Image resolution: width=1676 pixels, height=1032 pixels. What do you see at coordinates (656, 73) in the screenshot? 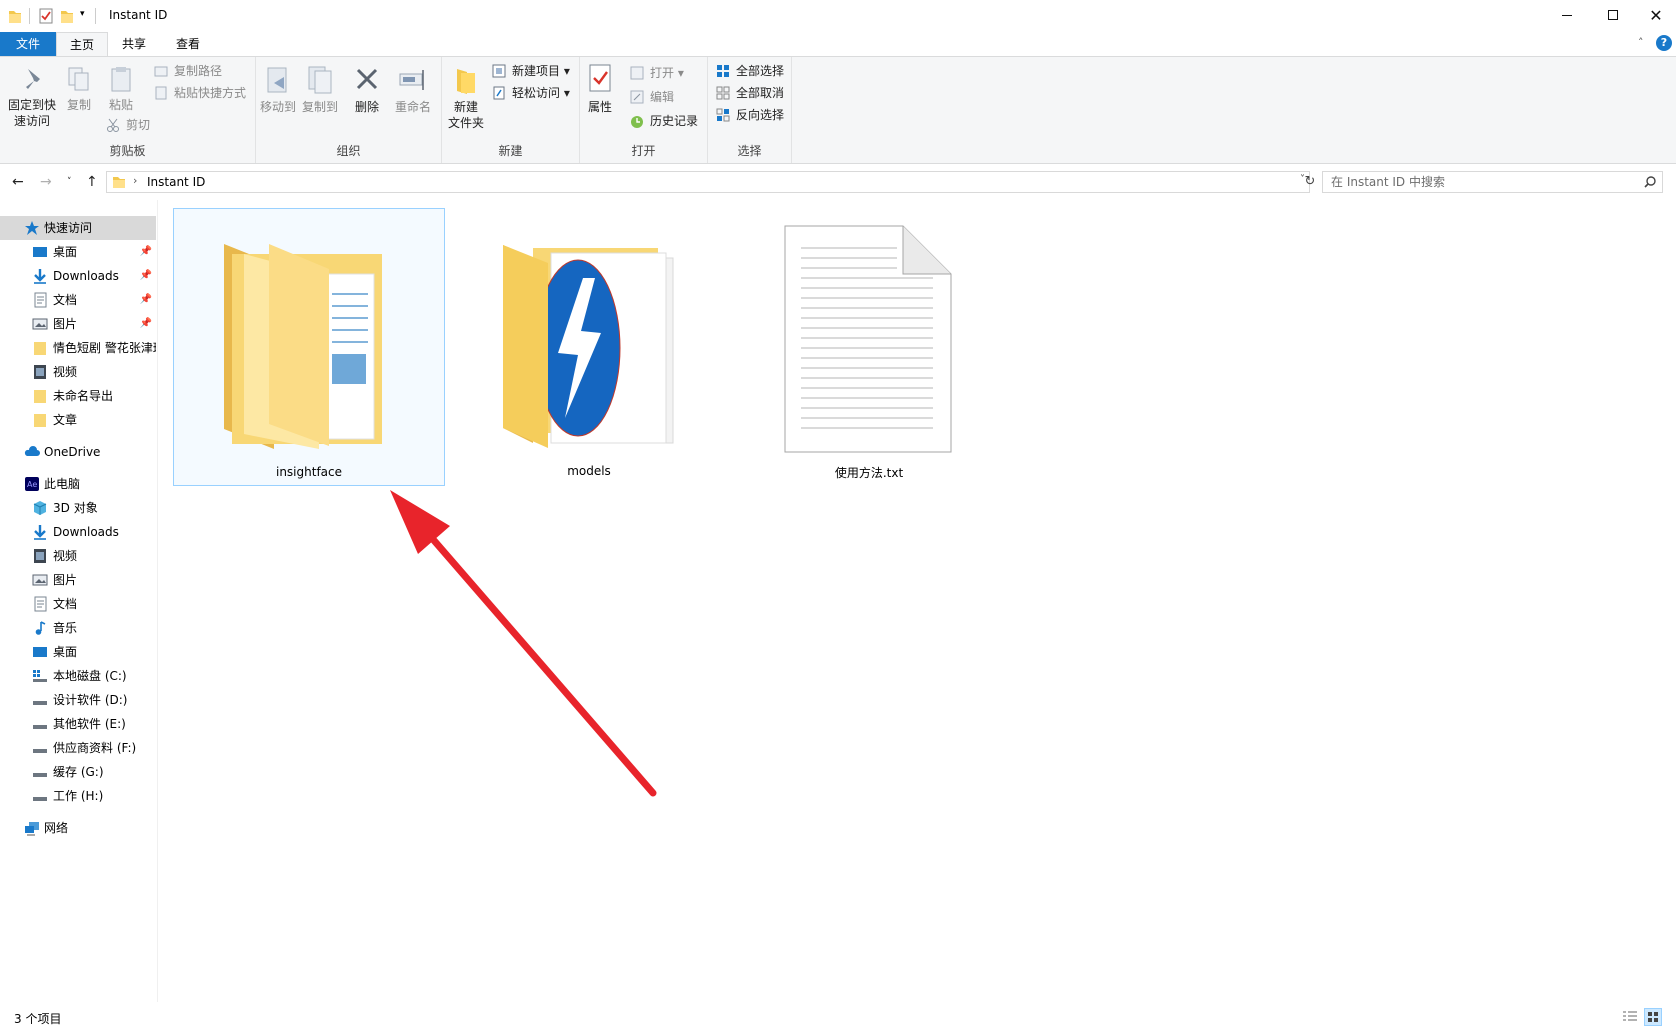
I see `open-button: 打开 ▾` at bounding box center [656, 73].